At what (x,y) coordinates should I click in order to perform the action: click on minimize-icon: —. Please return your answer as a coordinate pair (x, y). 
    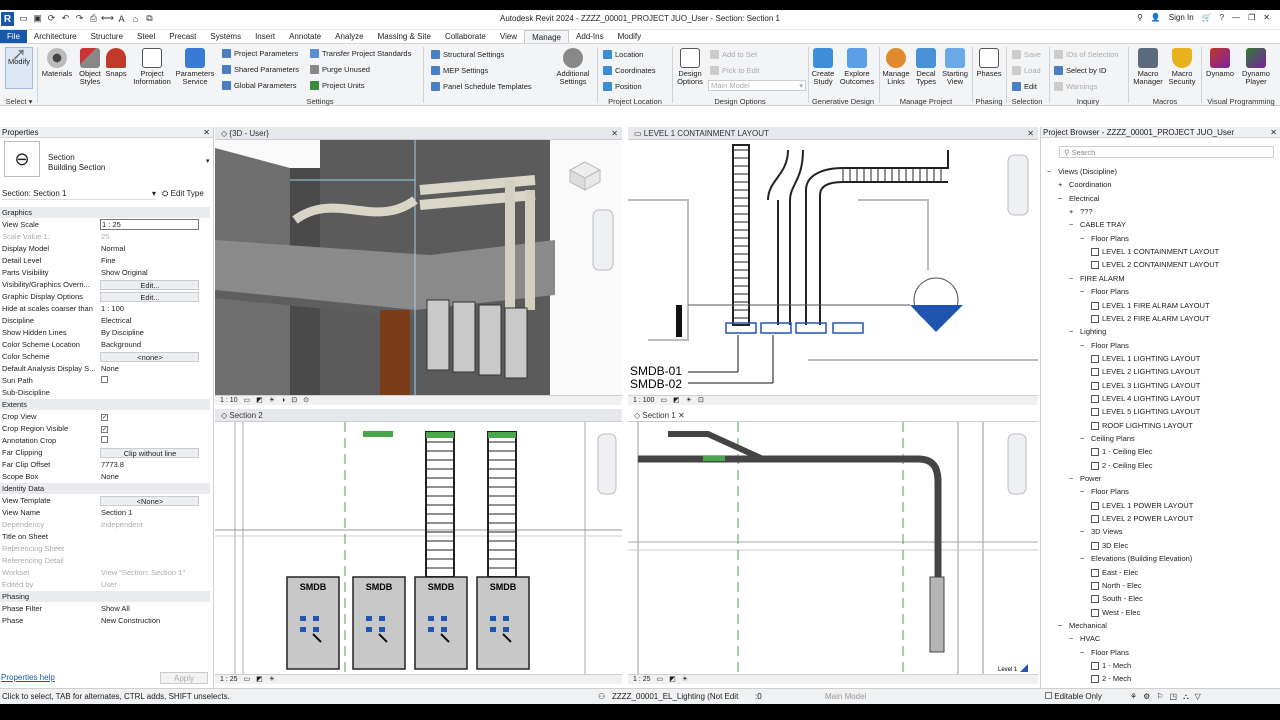
    Looking at the image, I should click on (1236, 17).